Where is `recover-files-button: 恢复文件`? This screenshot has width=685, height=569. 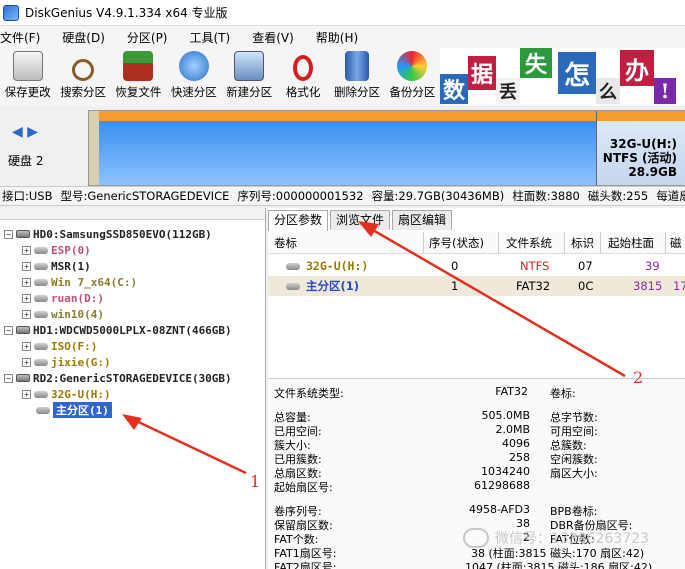 recover-files-button: 恢复文件 is located at coordinates (138, 77).